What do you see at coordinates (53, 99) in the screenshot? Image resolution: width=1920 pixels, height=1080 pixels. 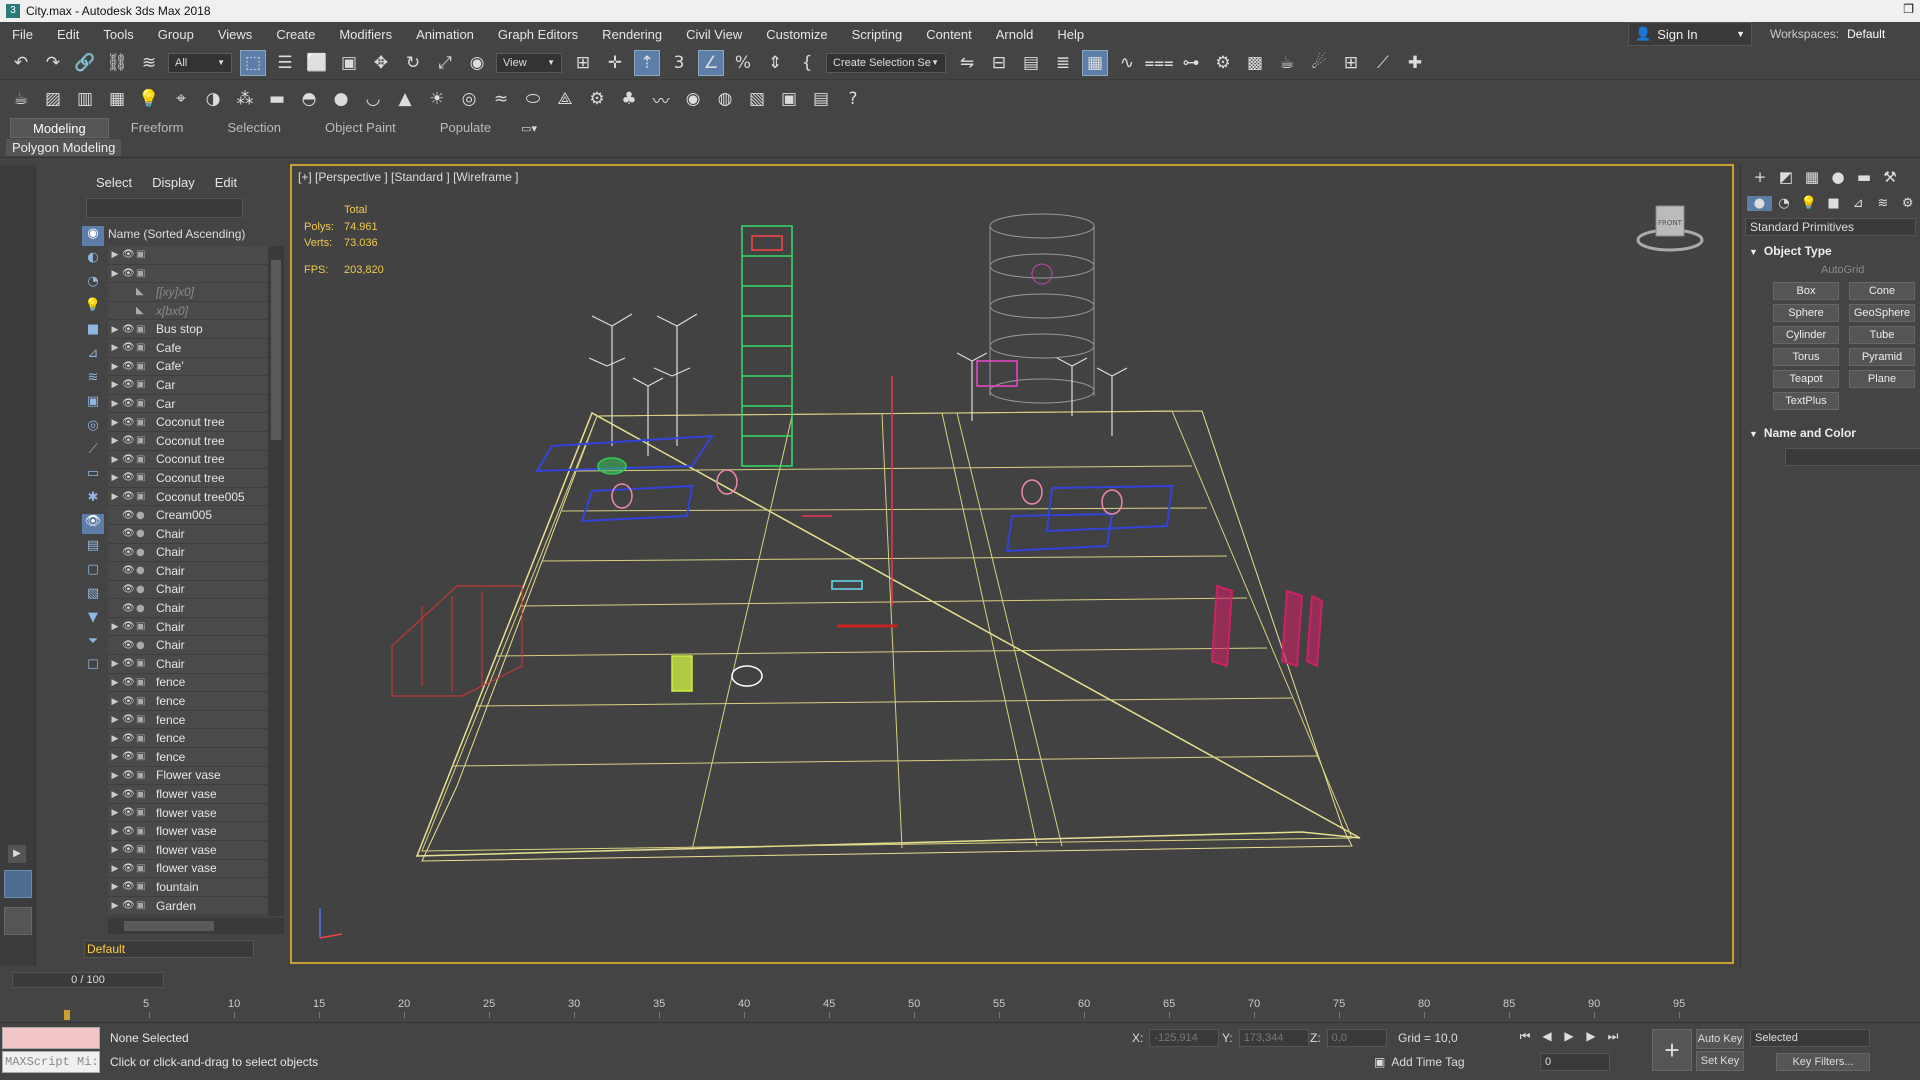 I see `image-icon: ▨` at bounding box center [53, 99].